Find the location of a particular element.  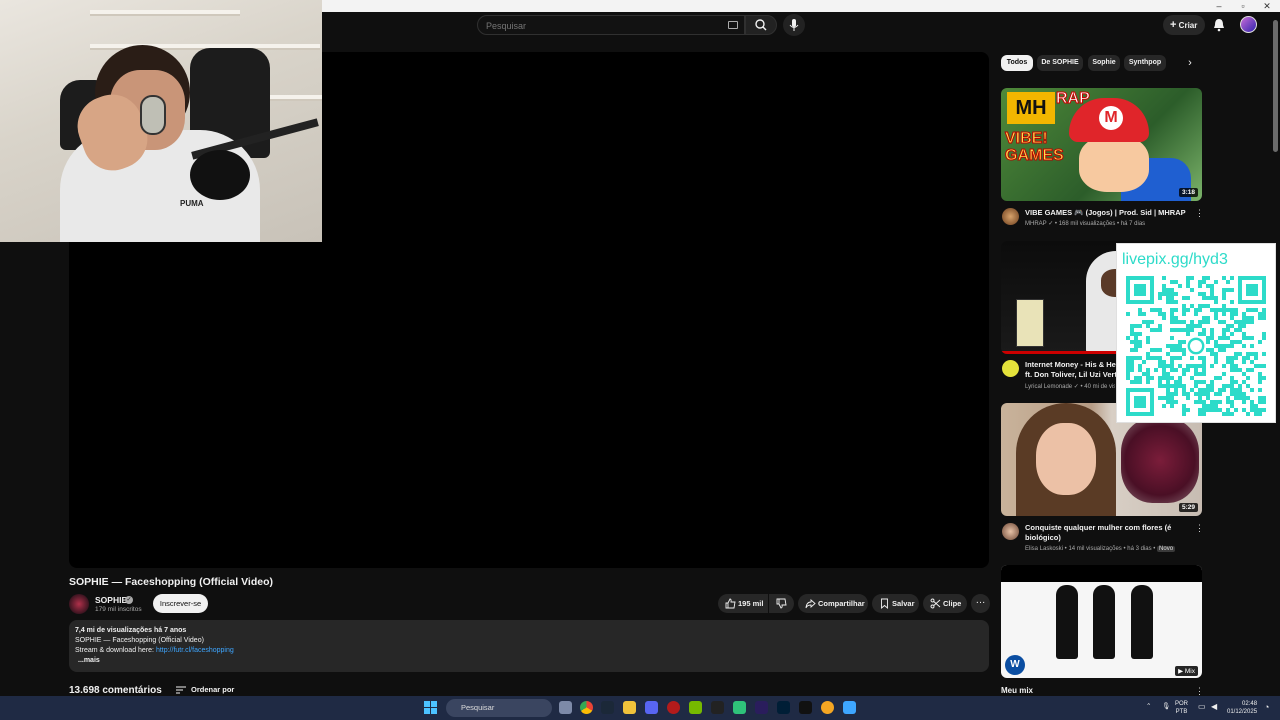

video-thumbnail: MH RAP VIBE! GAMES M 3:18 is located at coordinates (1101, 144).